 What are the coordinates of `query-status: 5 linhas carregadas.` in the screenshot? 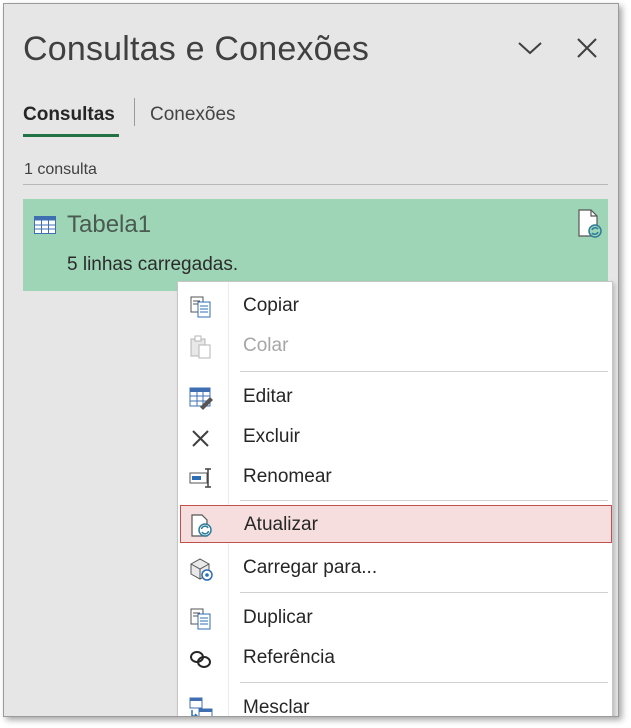 It's located at (153, 264).